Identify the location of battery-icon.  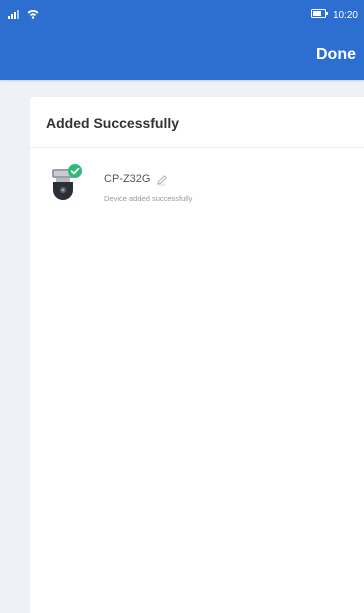
(319, 15).